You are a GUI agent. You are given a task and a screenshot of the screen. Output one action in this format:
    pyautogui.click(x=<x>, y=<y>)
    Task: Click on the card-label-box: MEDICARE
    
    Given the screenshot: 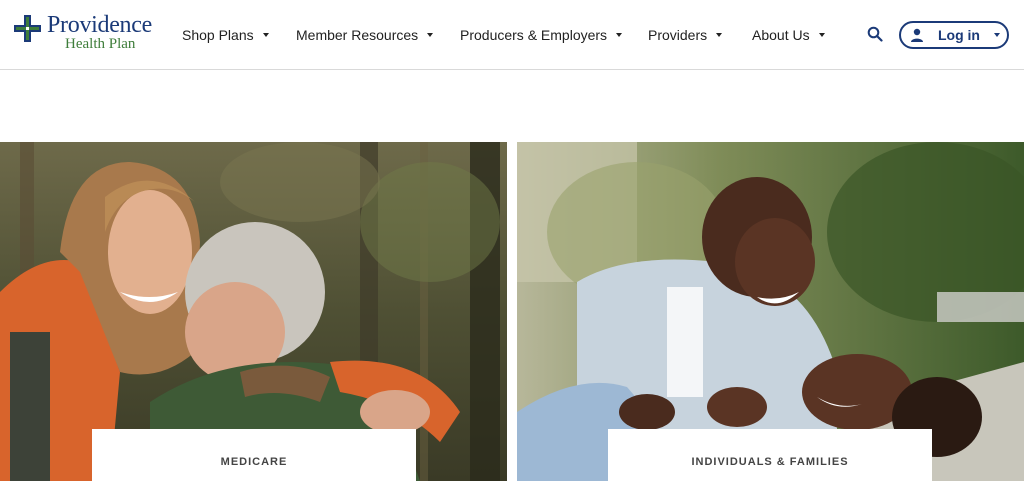 What is the action you would take?
    pyautogui.click(x=254, y=455)
    